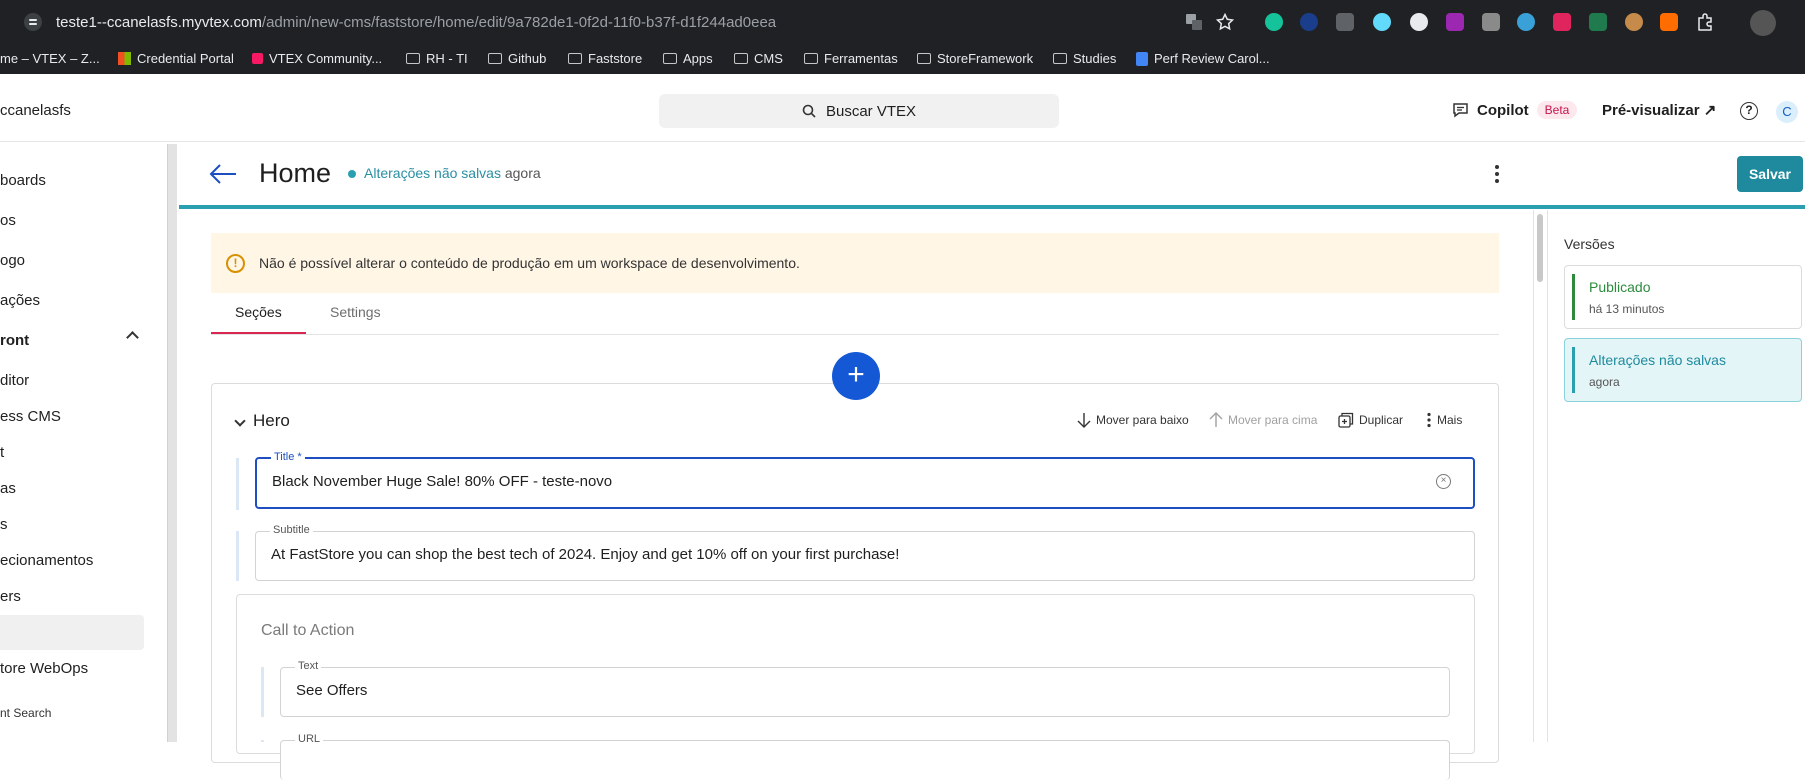 This screenshot has width=1805, height=780. What do you see at coordinates (517, 58) in the screenshot?
I see `bookmark-item: Github` at bounding box center [517, 58].